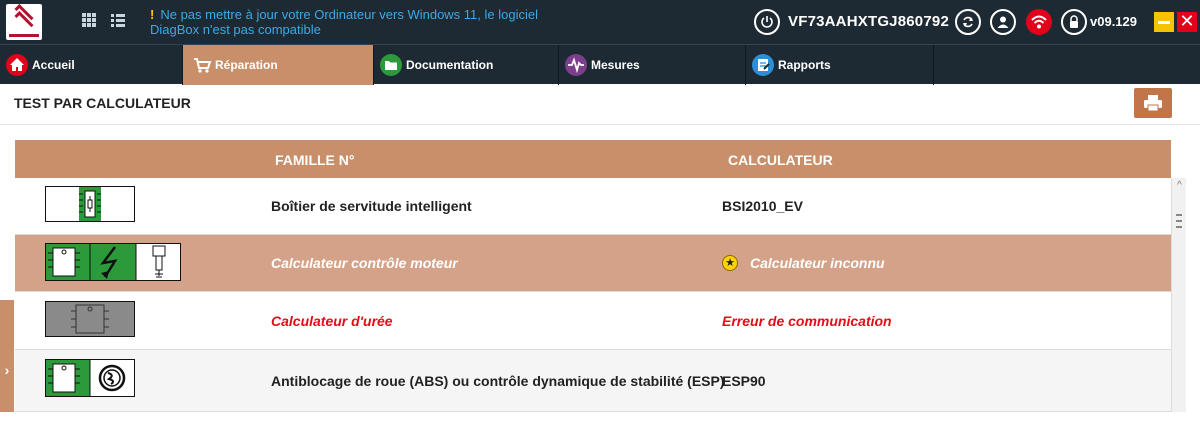 This screenshot has width=1200, height=440. What do you see at coordinates (371, 206) in the screenshot?
I see `famille-cell: Boîtier de servitude intelligent` at bounding box center [371, 206].